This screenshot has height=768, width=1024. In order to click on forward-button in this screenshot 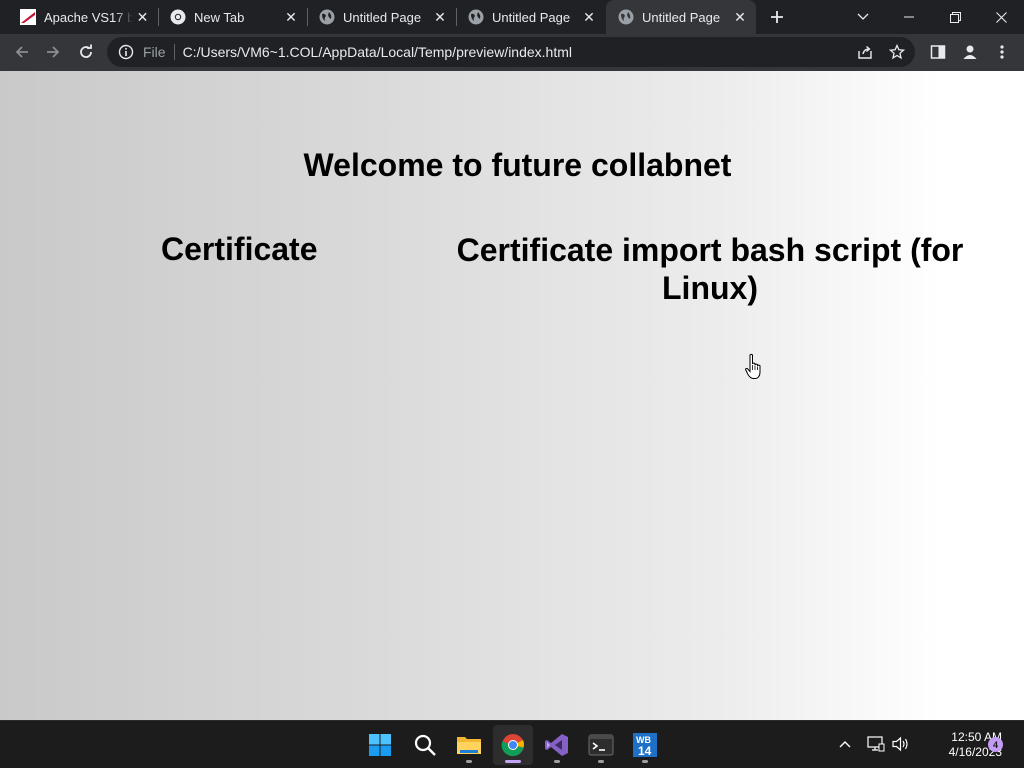, I will do `click(53, 52)`.